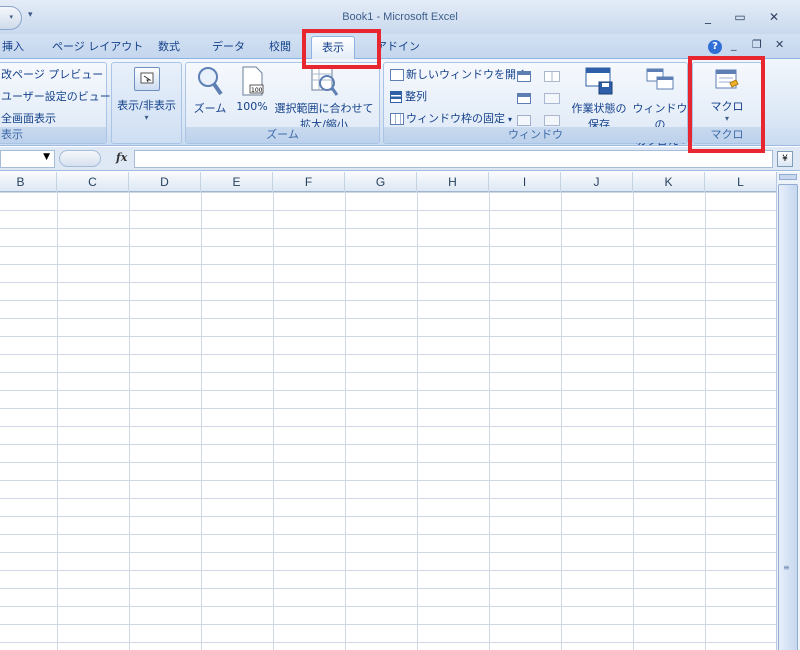  I want to click on column-header-b: B, so click(28, 182).